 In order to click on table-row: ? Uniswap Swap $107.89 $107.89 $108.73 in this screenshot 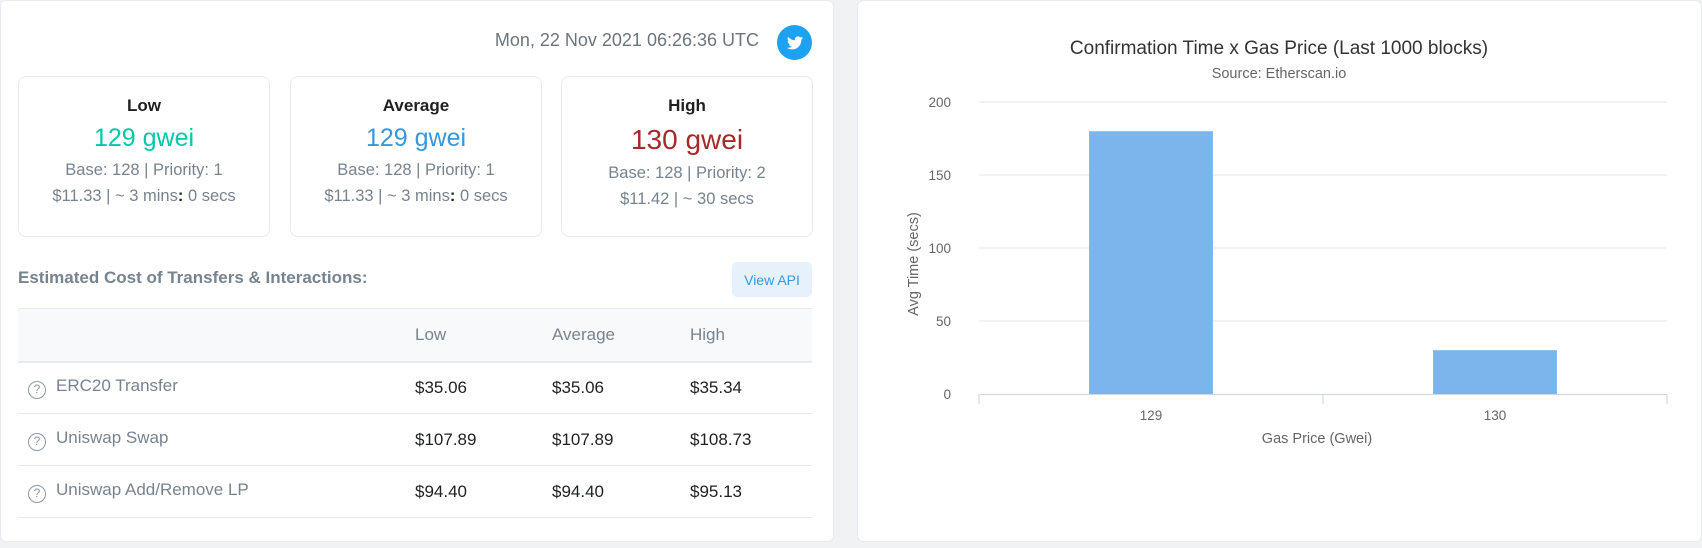, I will do `click(415, 440)`.